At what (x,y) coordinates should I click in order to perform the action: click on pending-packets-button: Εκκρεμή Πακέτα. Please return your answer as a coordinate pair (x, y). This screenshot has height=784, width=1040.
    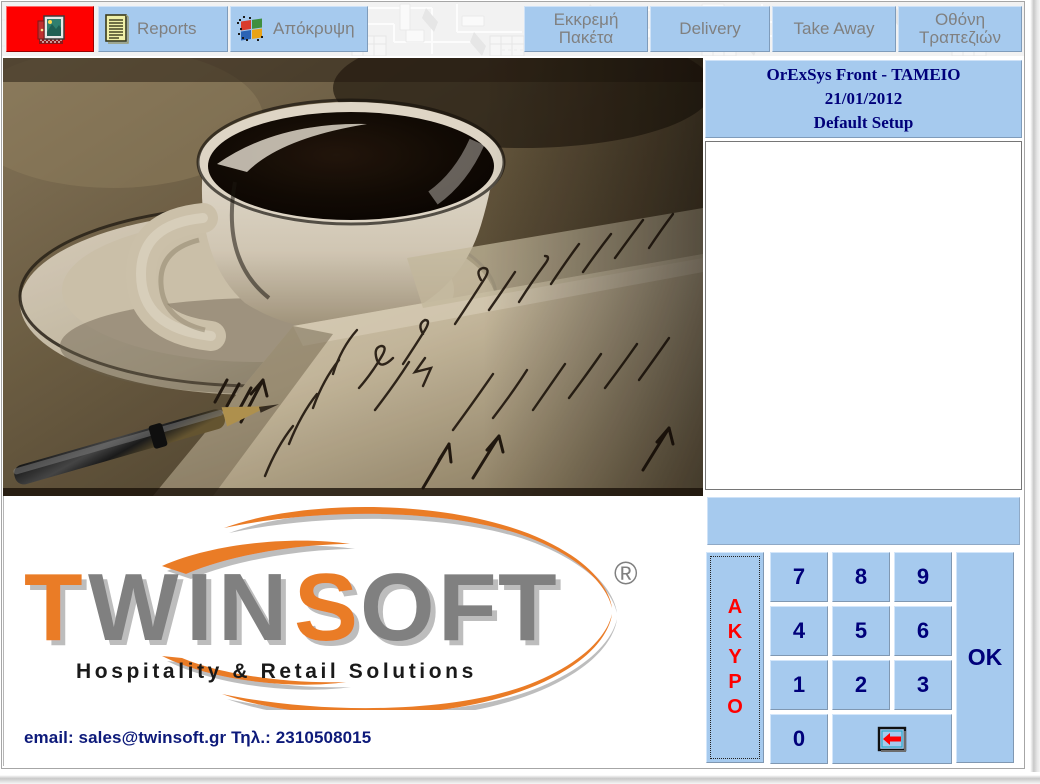
    Looking at the image, I should click on (586, 29).